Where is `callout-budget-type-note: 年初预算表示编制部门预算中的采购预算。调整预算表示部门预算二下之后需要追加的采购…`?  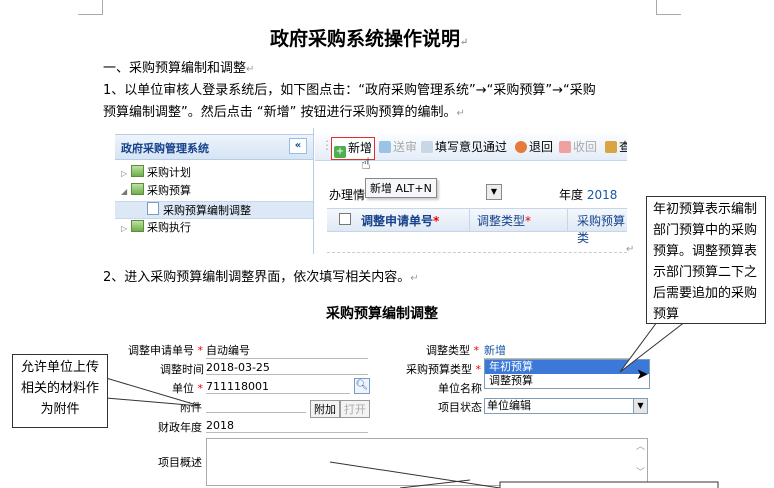 callout-budget-type-note: 年初预算表示编制部门预算中的采购预算。调整预算表示部门预算二下之后需要追加的采购… is located at coordinates (706, 260).